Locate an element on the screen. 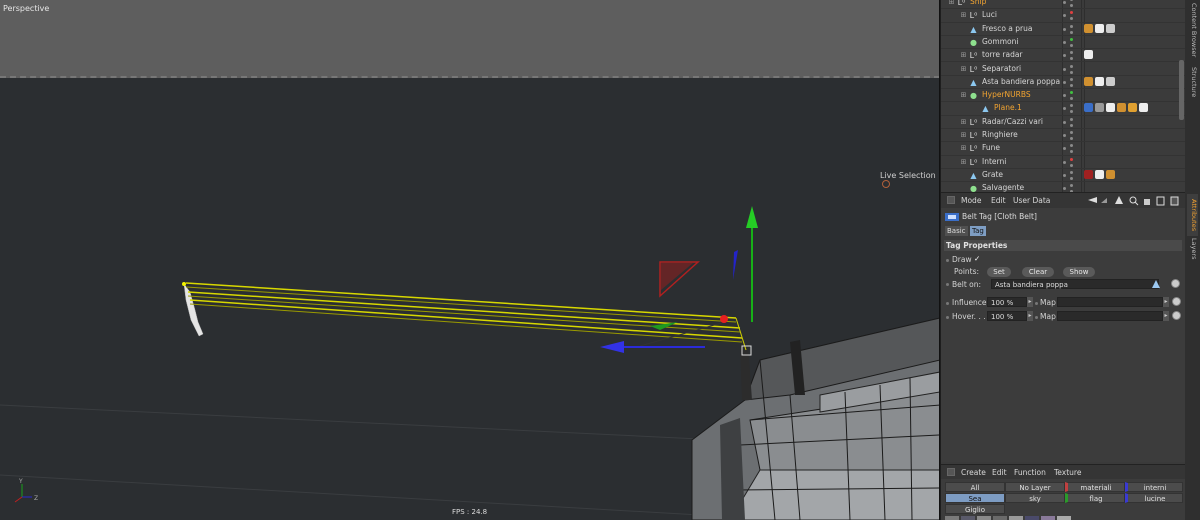 Image resolution: width=1200 pixels, height=520 pixels. layer-interni: interni is located at coordinates (1154, 487).